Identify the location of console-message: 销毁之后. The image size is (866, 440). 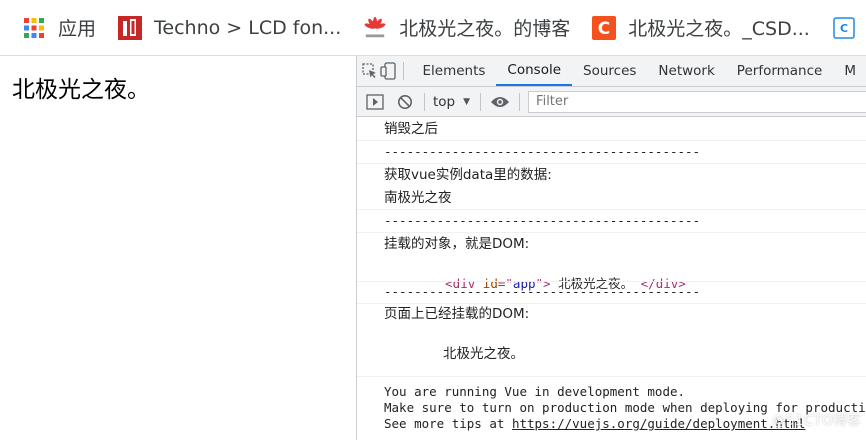
(411, 129).